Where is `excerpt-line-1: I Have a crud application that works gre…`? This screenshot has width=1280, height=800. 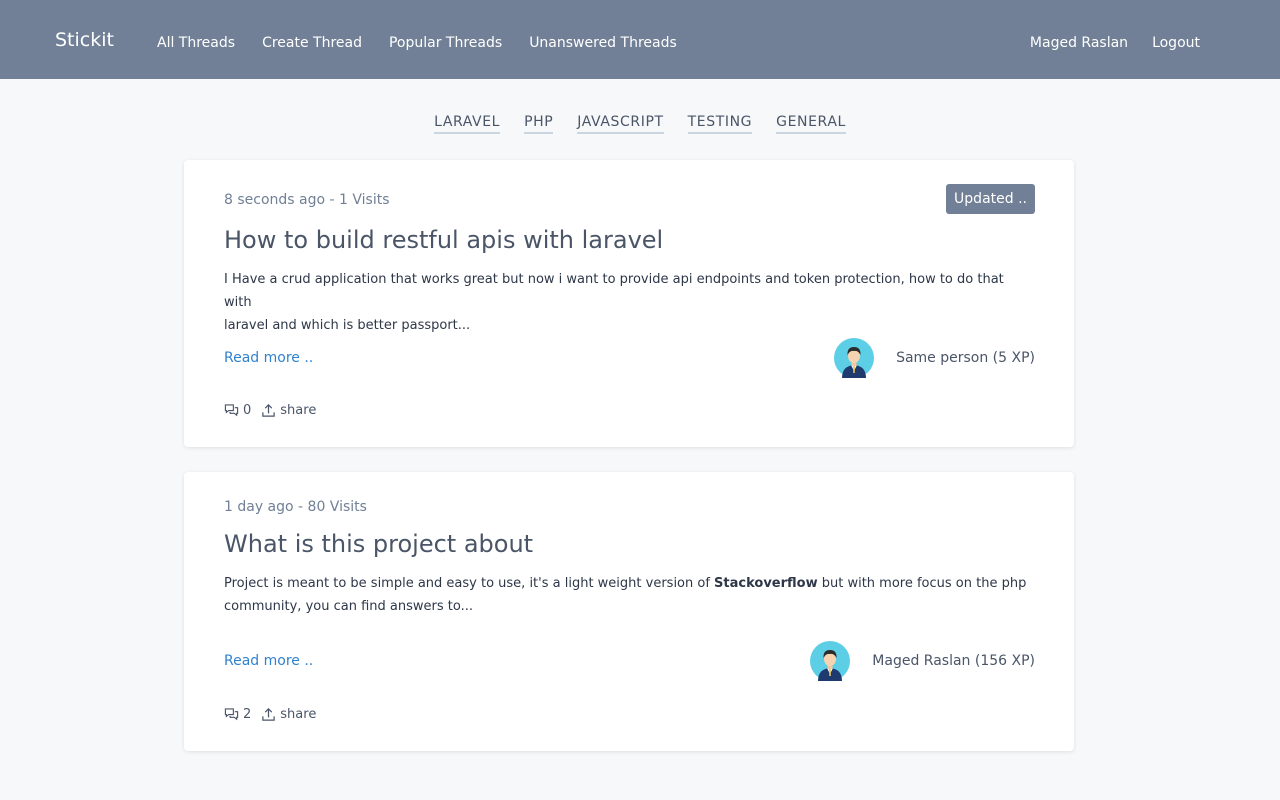 excerpt-line-1: I Have a crud application that works gre… is located at coordinates (614, 291).